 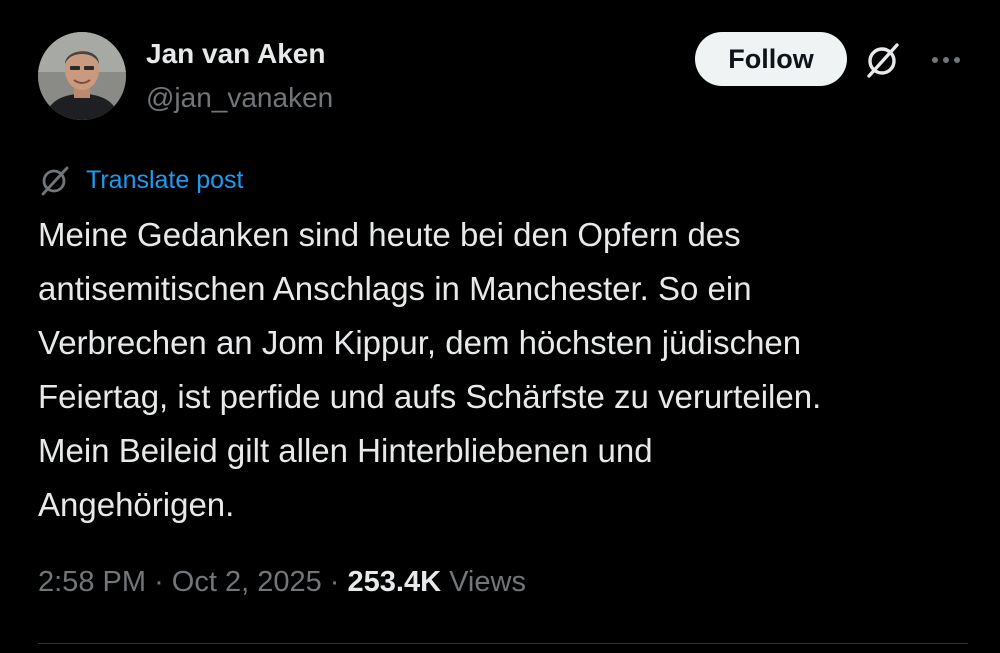 I want to click on post-time: 2:58 PM, so click(x=92, y=582).